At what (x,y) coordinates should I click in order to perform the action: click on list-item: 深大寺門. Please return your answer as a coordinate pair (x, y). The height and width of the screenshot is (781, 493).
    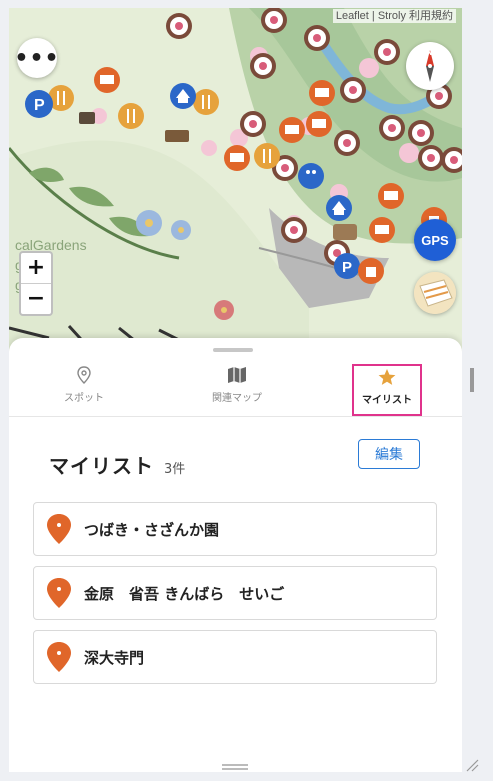
    Looking at the image, I should click on (235, 657).